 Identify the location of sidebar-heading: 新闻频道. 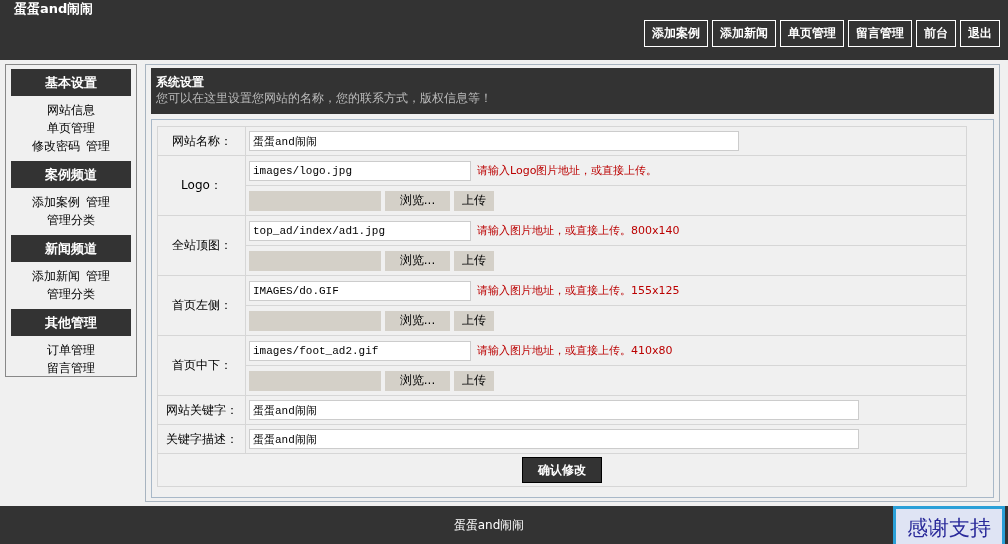
(71, 248).